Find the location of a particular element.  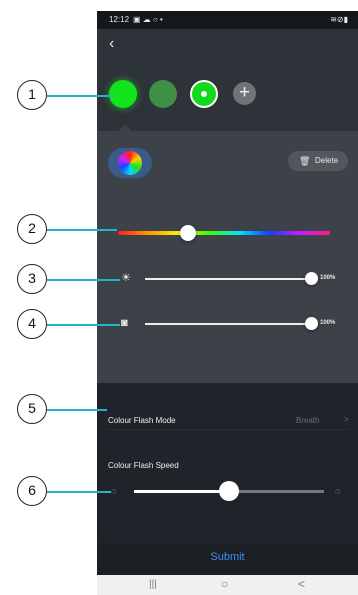

status-notification-icons: ▣ ☁ ○ • is located at coordinates (148, 19).